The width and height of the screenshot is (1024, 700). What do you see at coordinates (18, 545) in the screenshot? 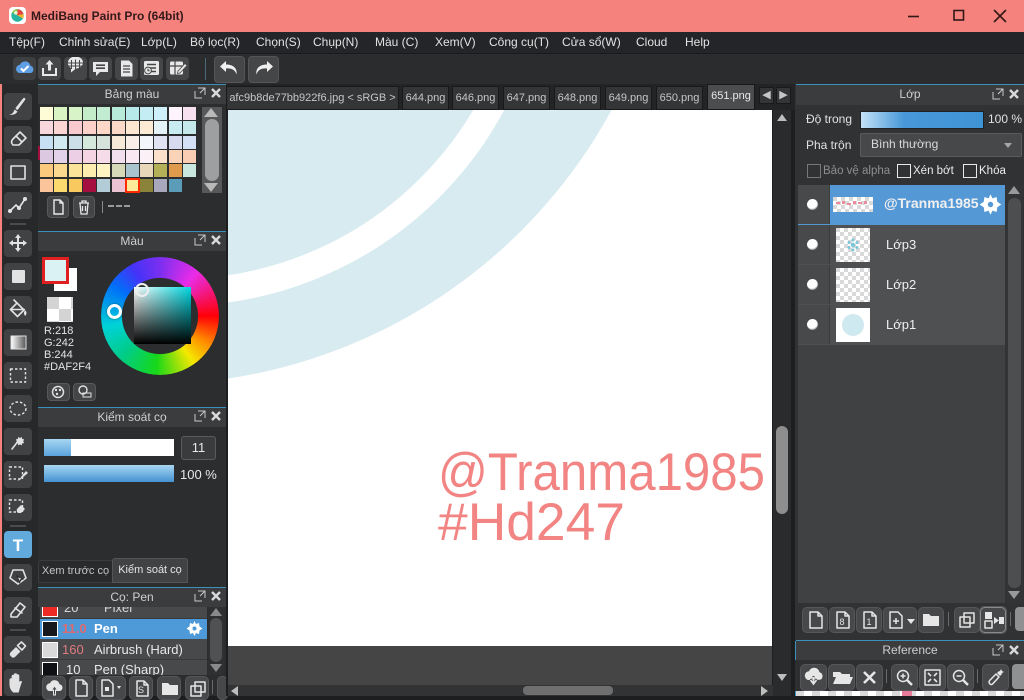
I see `svg-text: T` at bounding box center [18, 545].